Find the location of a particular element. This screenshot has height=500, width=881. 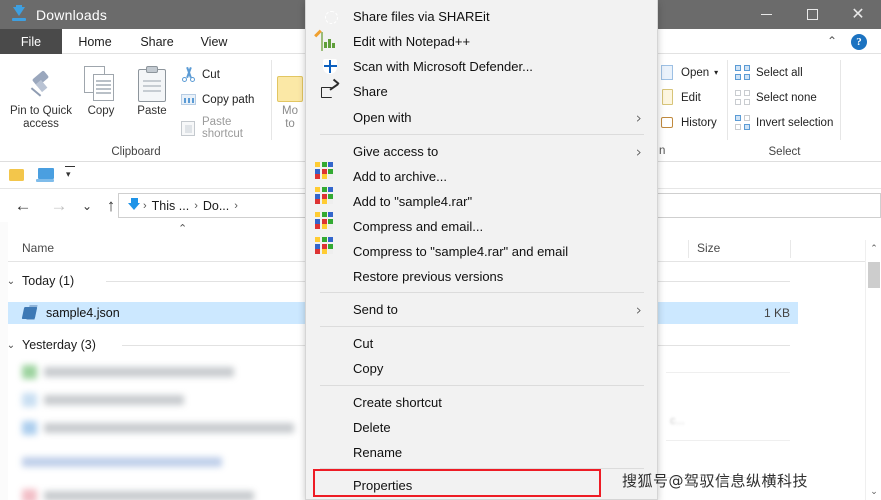

menu-item-label: Cut is located at coordinates (363, 343).